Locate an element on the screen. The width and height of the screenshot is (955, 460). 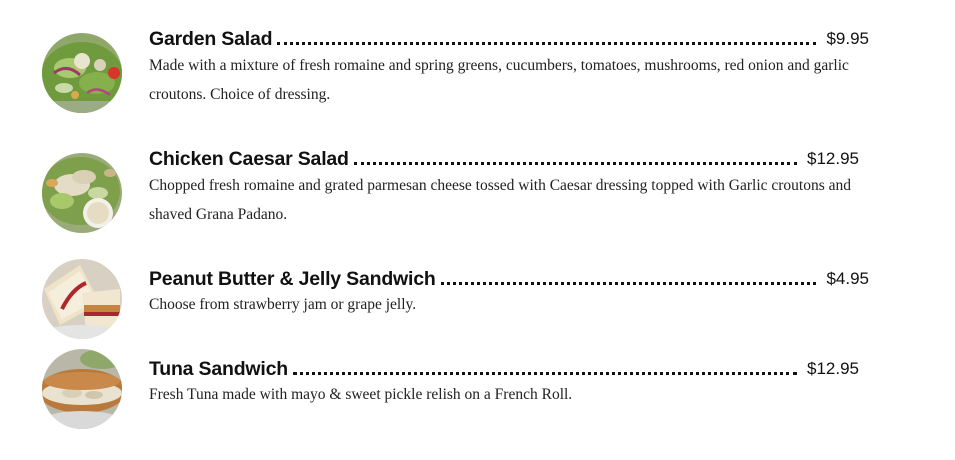
garden-salad-photo-icon is located at coordinates (82, 73).